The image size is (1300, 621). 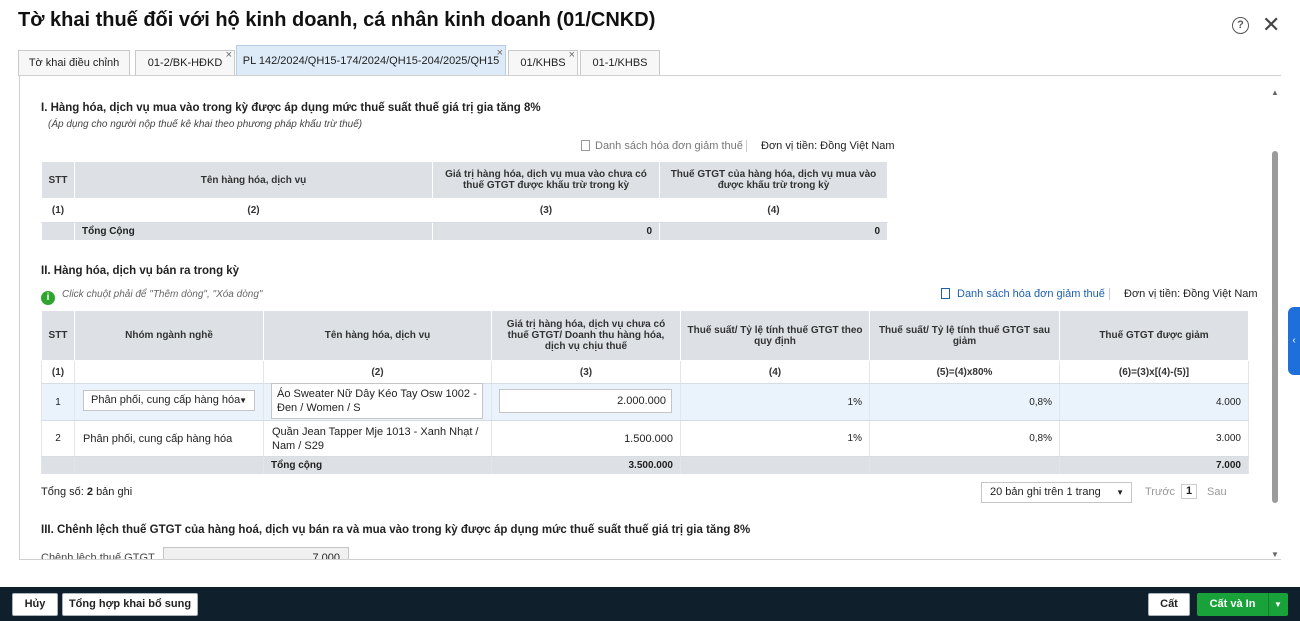 I want to click on row-value: 1.500.000, so click(x=586, y=438).